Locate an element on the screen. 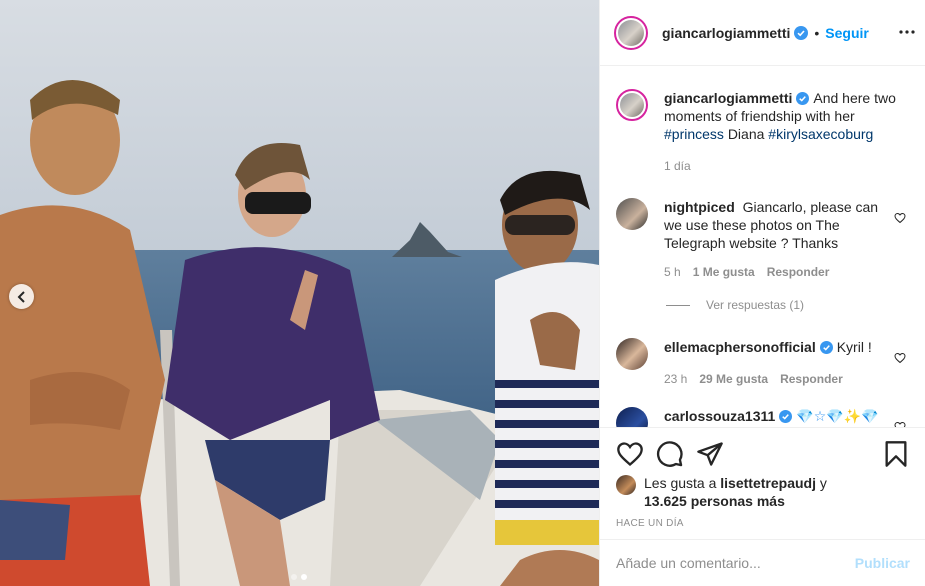  hashtag-link: #kirylsaxecoburg is located at coordinates (820, 134).